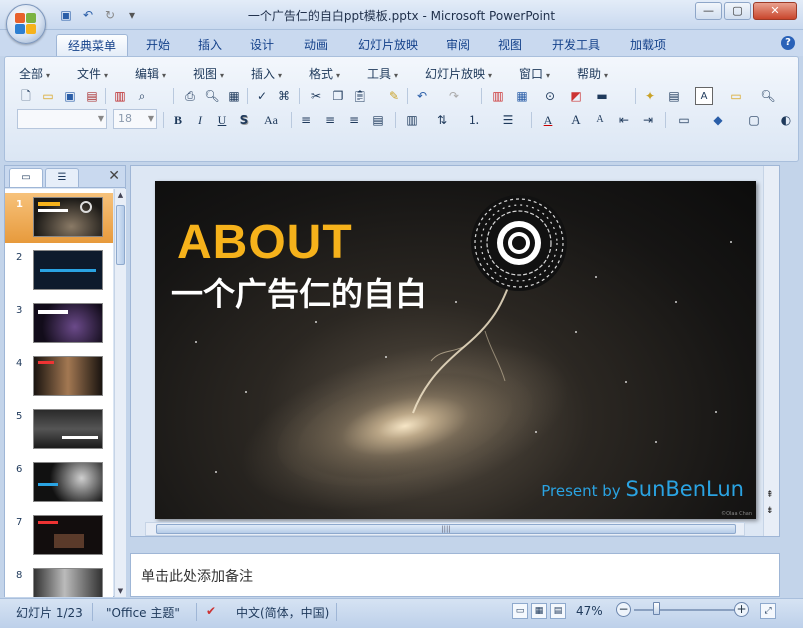 The width and height of the screenshot is (803, 628). What do you see at coordinates (474, 120) in the screenshot?
I see `numbering-icon: ⒈` at bounding box center [474, 120].